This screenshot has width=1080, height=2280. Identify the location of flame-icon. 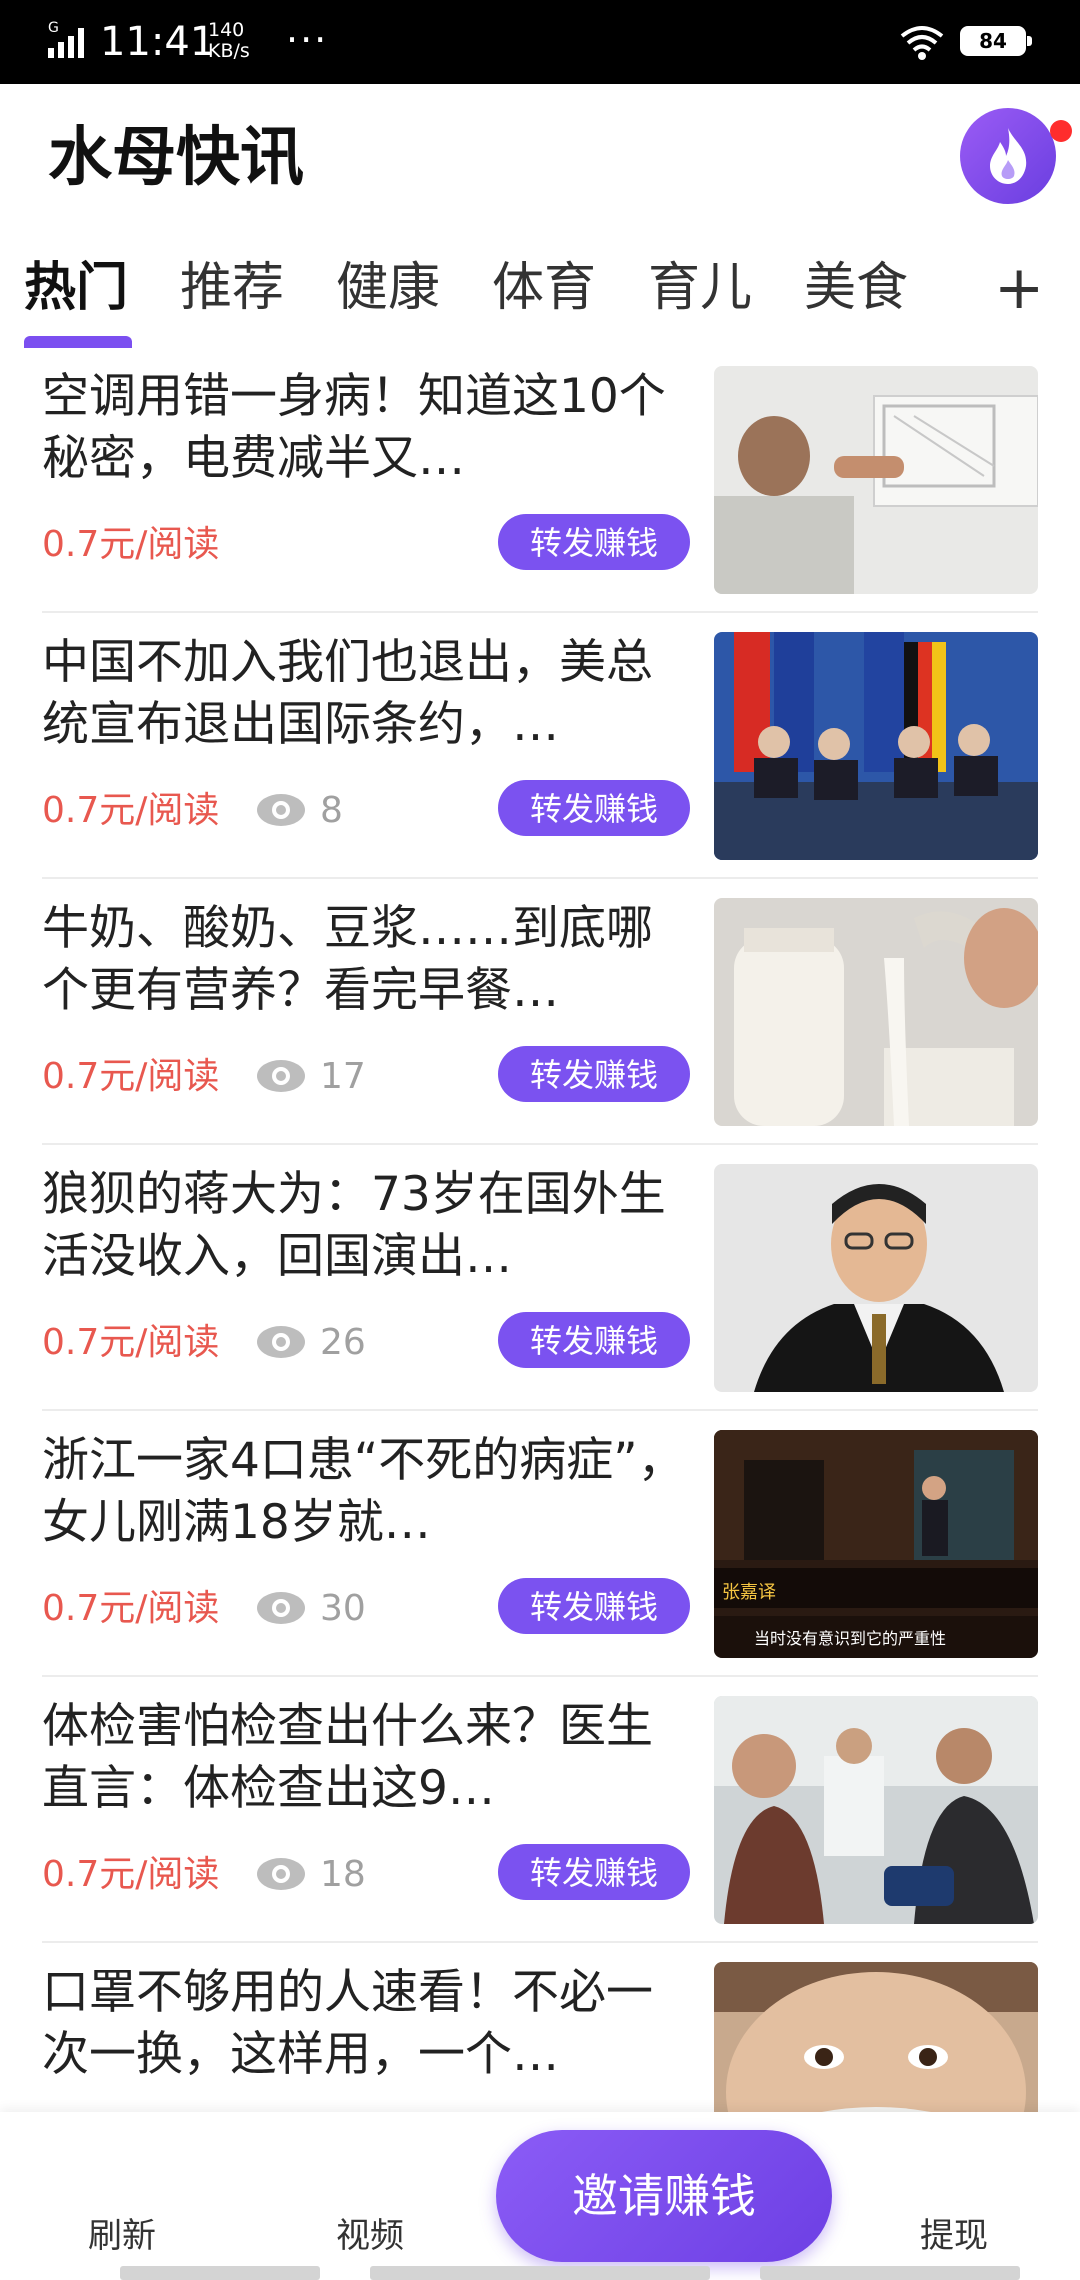
(1008, 156).